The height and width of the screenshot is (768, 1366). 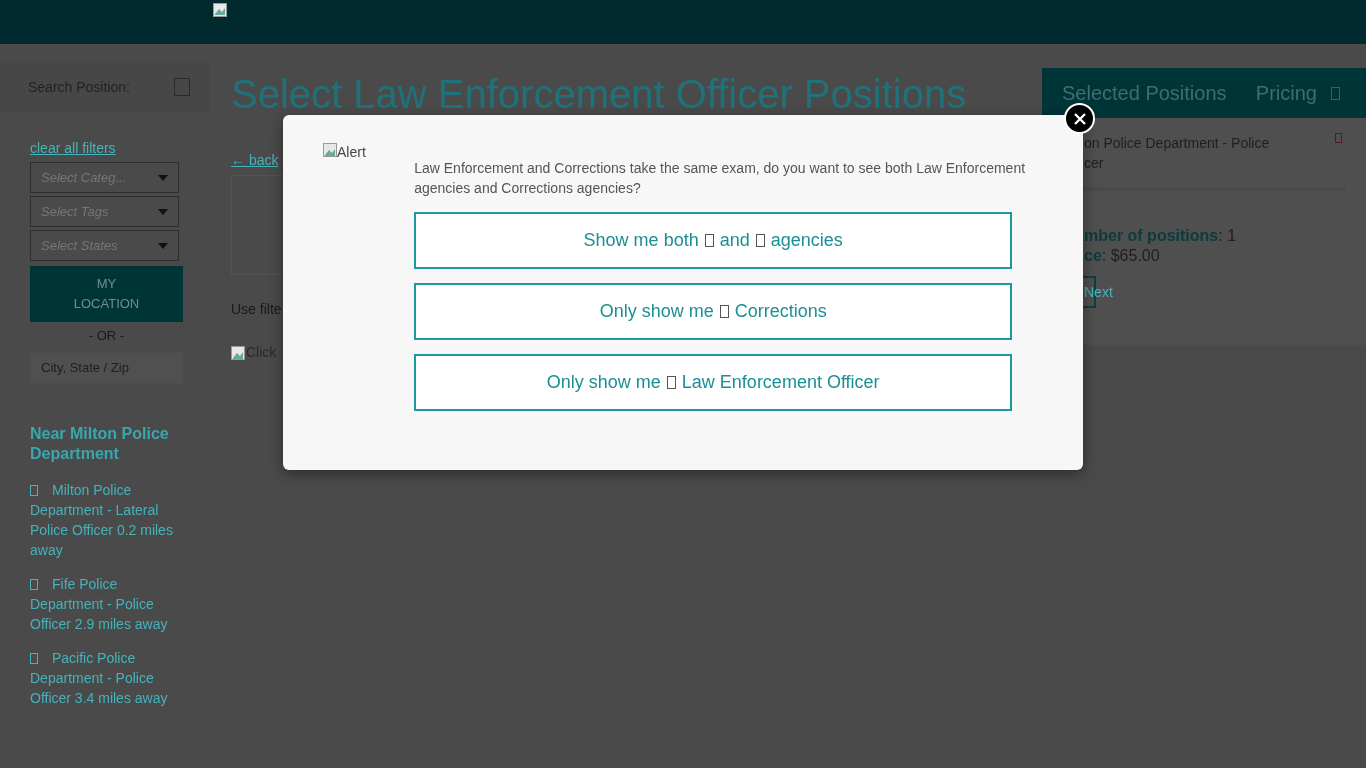 What do you see at coordinates (351, 152) in the screenshot?
I see `image-alt-text: Alert` at bounding box center [351, 152].